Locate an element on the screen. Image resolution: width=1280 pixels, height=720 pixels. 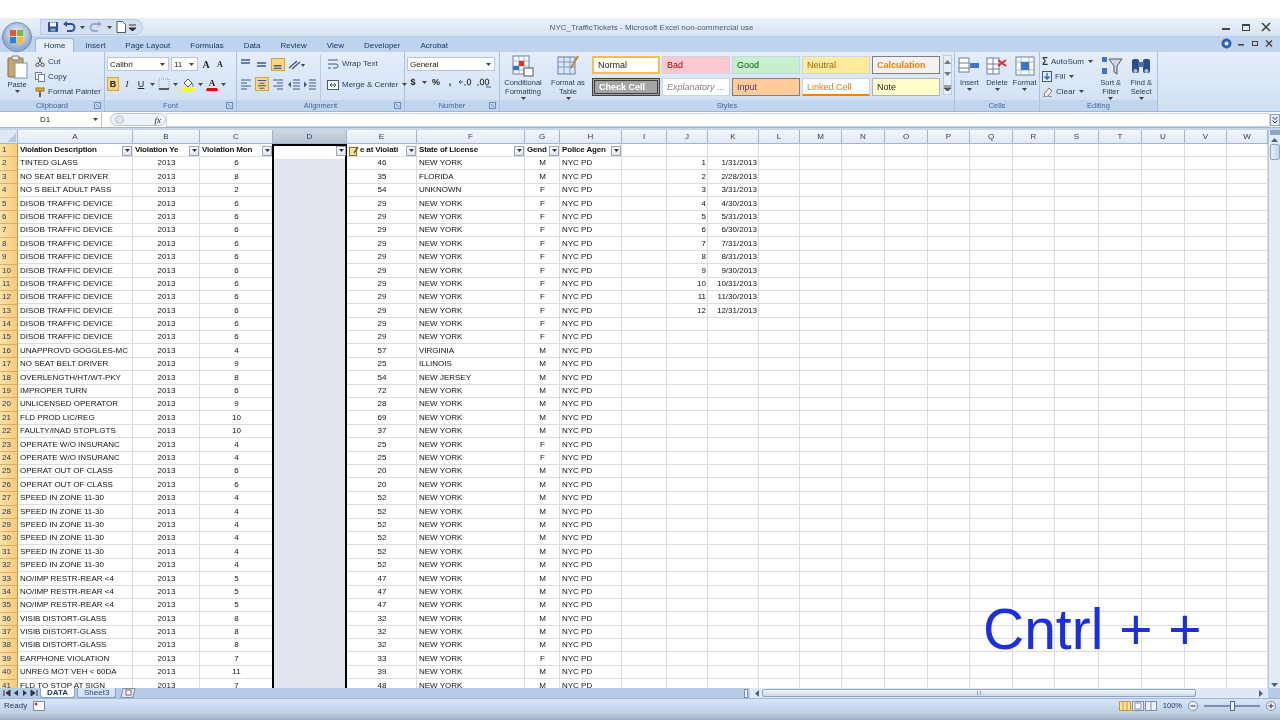
currency-button: $ is located at coordinates (413, 82).